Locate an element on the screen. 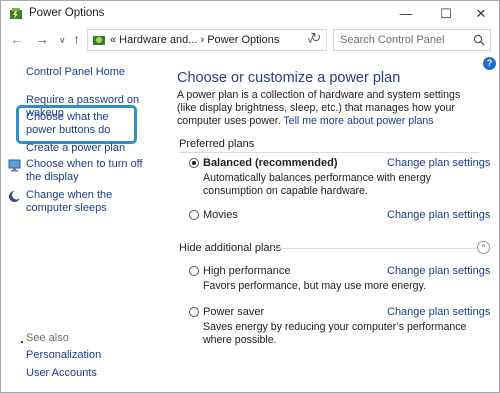  recent-locations-chevron-icon: ∨ is located at coordinates (62, 40).